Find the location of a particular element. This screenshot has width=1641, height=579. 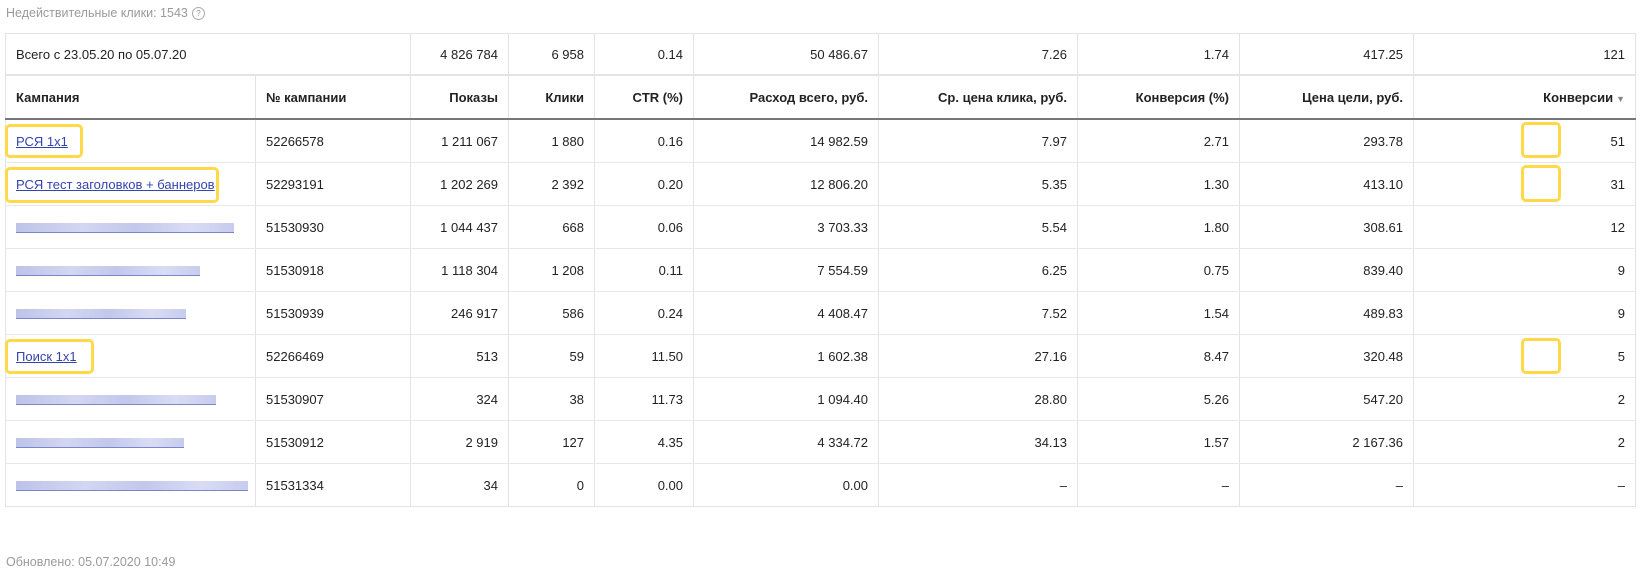

cell-goal-cost: 293.78 is located at coordinates (1327, 141).